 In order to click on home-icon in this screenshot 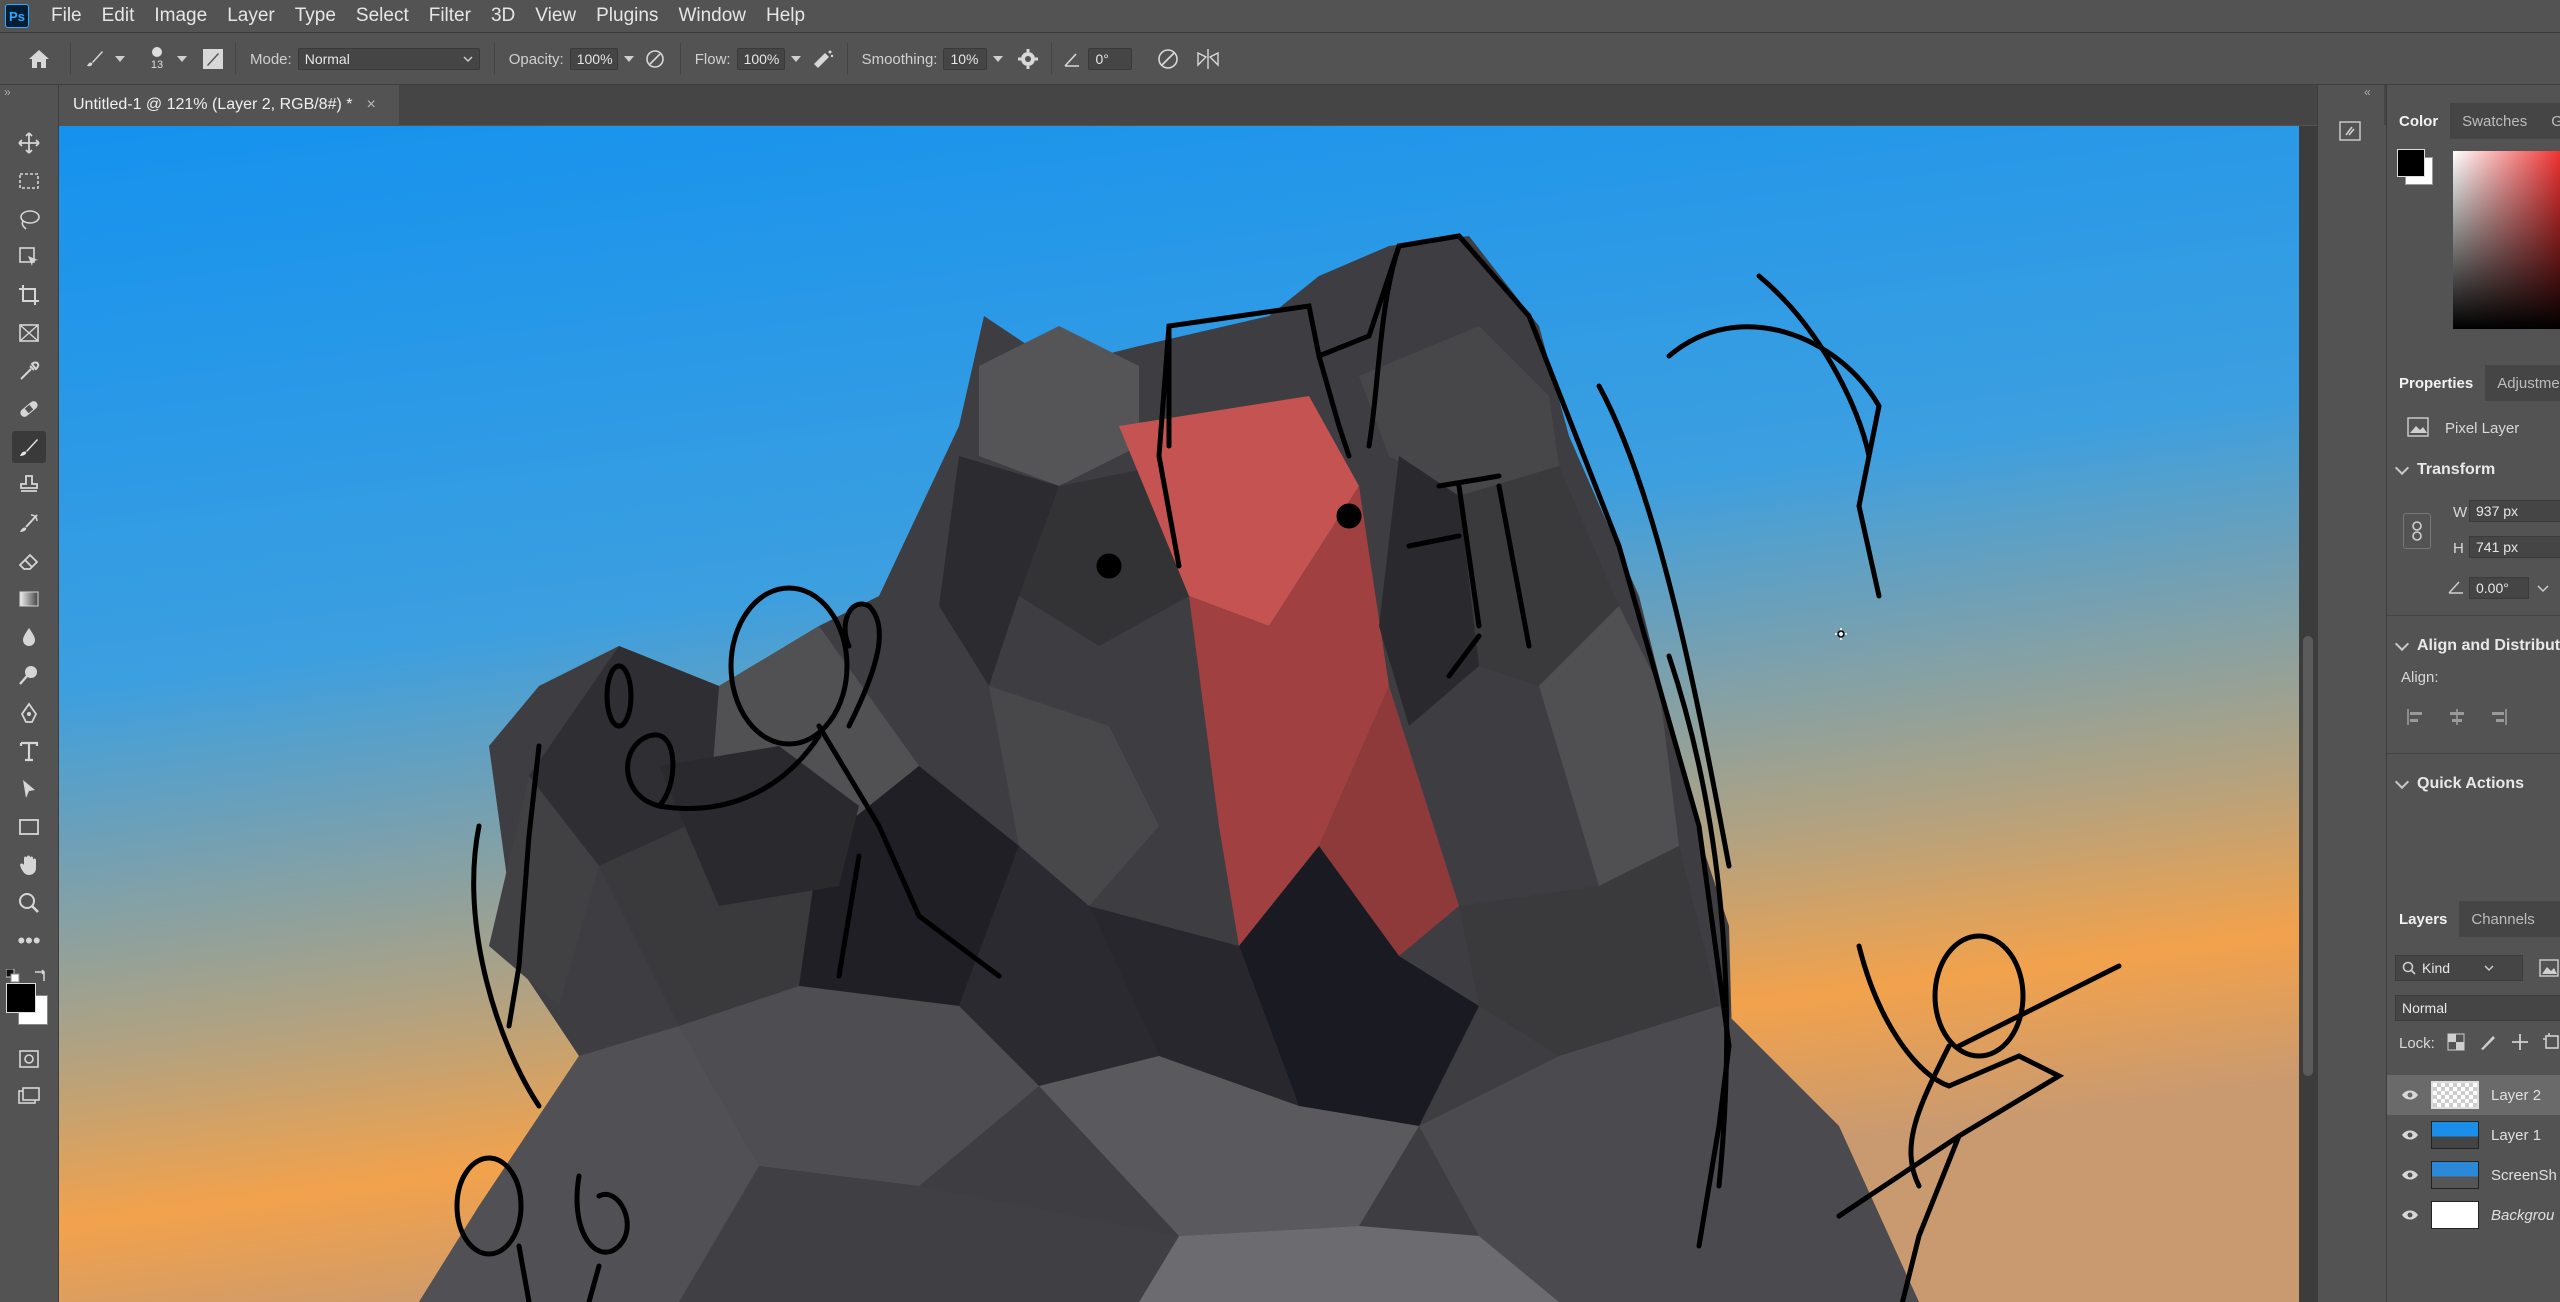, I will do `click(39, 59)`.